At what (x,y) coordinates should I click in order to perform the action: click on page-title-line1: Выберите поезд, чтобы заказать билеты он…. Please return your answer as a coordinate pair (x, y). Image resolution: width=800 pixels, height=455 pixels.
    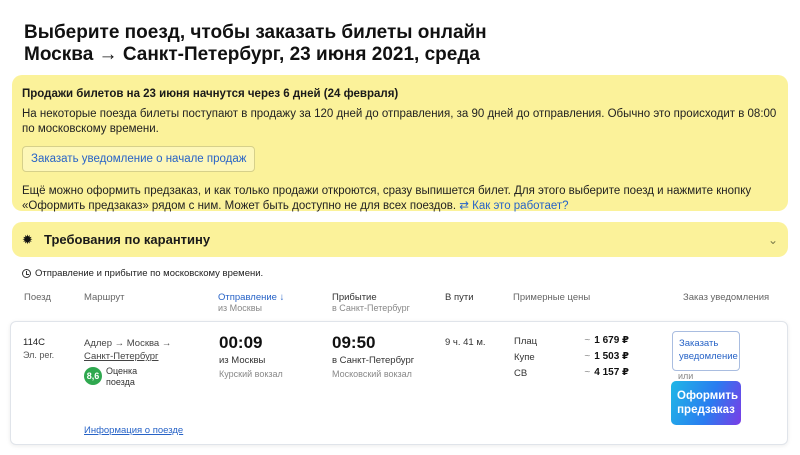
    Looking at the image, I should click on (255, 32).